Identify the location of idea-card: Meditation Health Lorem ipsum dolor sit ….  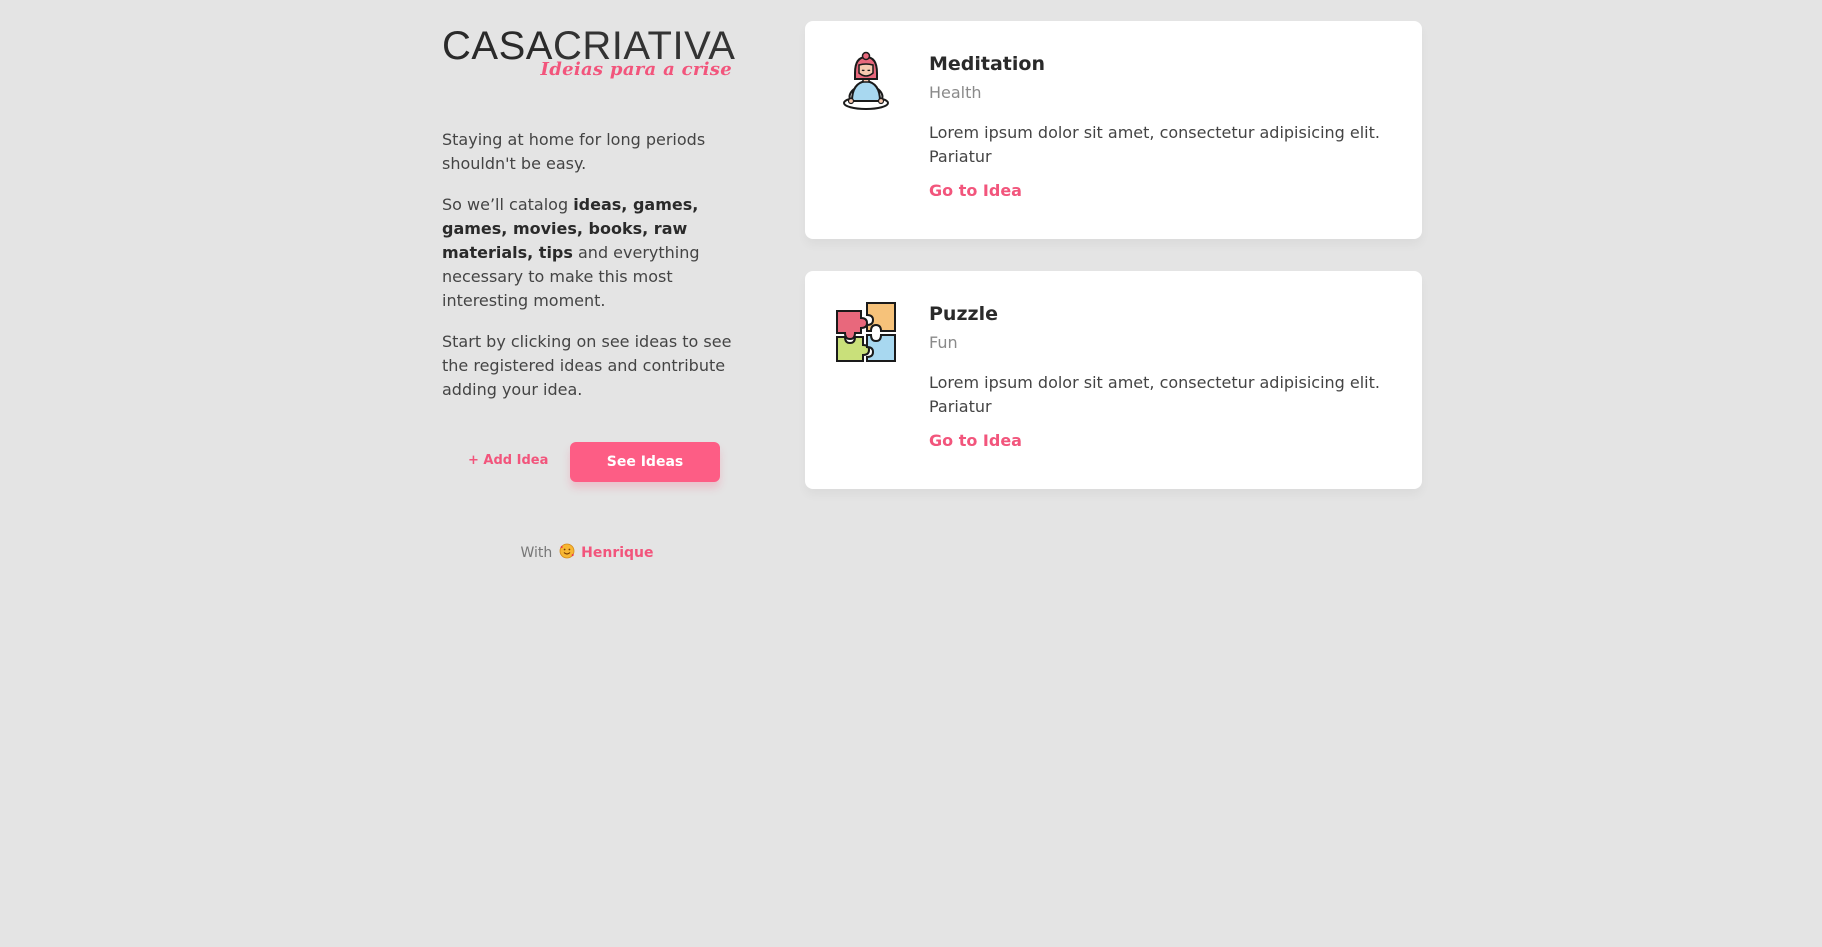
(1113, 130).